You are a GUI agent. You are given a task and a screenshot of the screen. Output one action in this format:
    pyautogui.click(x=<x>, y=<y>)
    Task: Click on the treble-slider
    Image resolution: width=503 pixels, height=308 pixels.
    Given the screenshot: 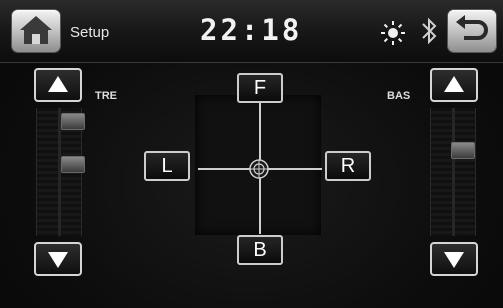 What is the action you would take?
    pyautogui.click(x=60, y=172)
    